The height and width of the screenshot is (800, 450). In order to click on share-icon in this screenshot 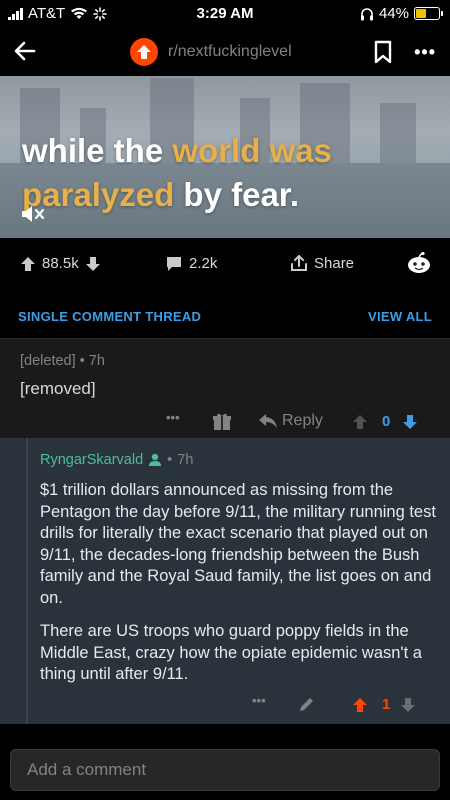, I will do `click(299, 263)`.